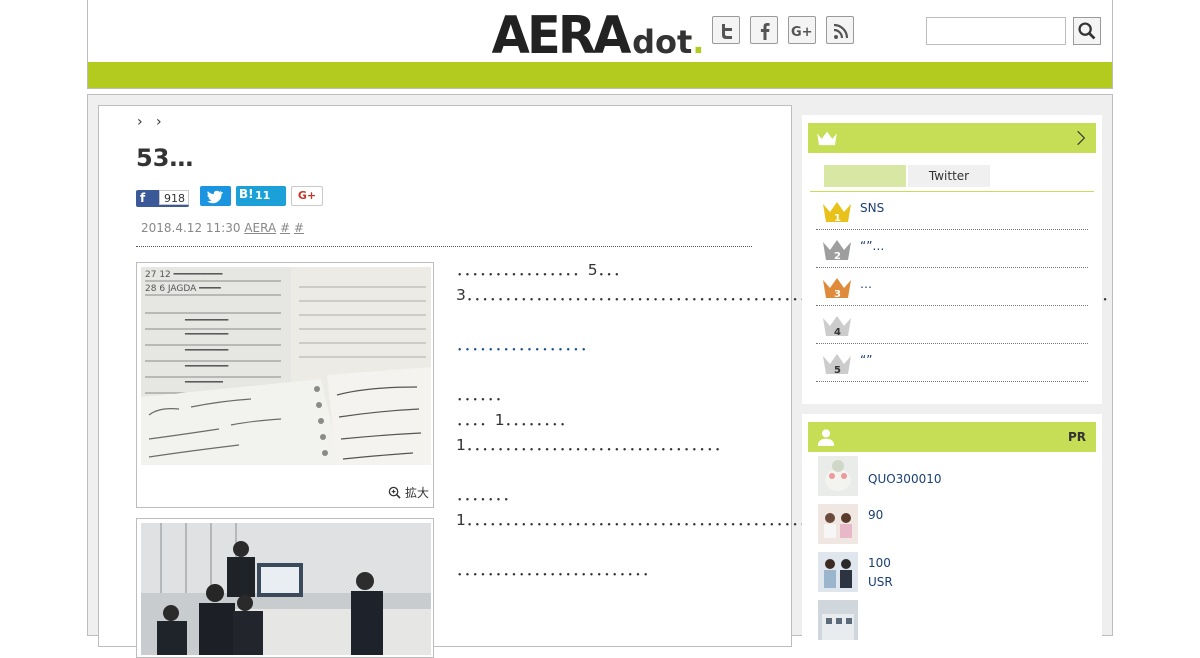 The height and width of the screenshot is (658, 1200). Describe the element at coordinates (952, 620) in the screenshot. I see `pr-item` at that location.